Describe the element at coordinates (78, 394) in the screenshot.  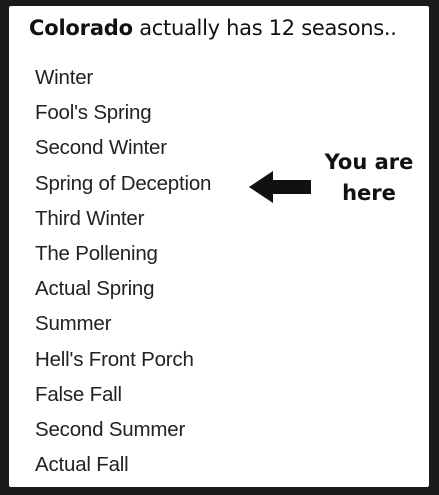
I see `season-item: False Fall` at that location.